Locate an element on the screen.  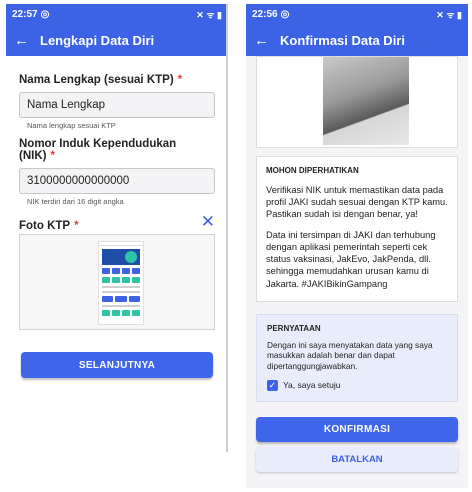
app-bar: ← Lengkapi Data Diri is located at coordinates (117, 40).